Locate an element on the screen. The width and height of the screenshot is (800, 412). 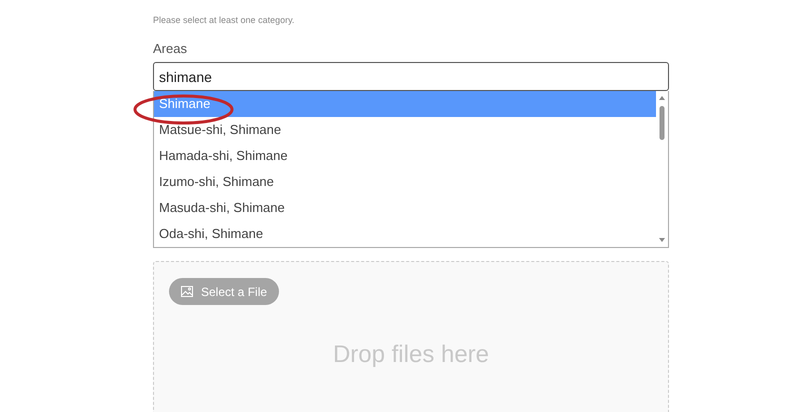
hint-text: Please select at least one category. is located at coordinates (224, 20).